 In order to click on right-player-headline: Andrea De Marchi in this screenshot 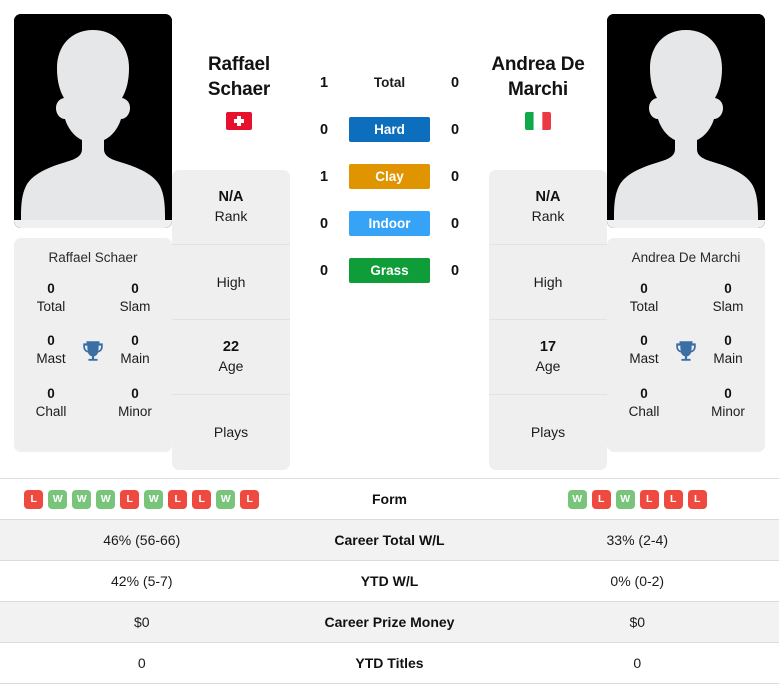, I will do `click(538, 91)`.